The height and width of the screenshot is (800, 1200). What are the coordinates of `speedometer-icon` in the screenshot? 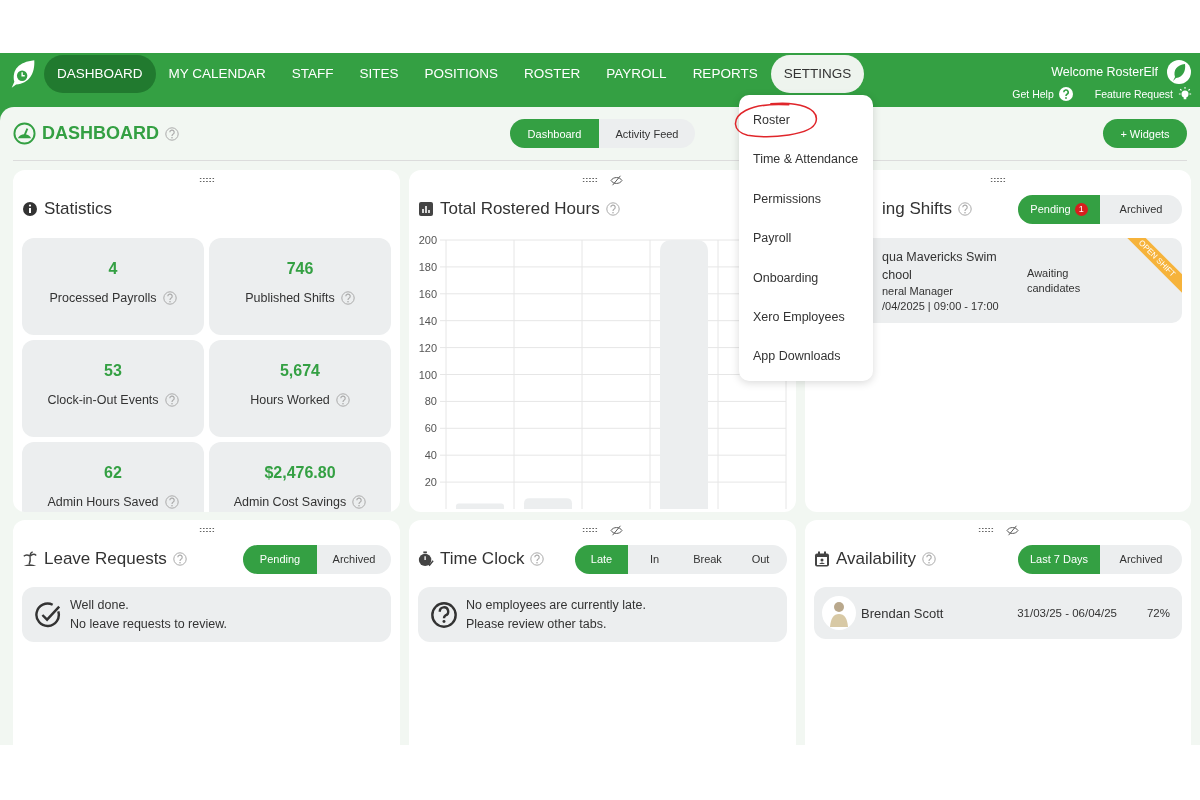 It's located at (24, 133).